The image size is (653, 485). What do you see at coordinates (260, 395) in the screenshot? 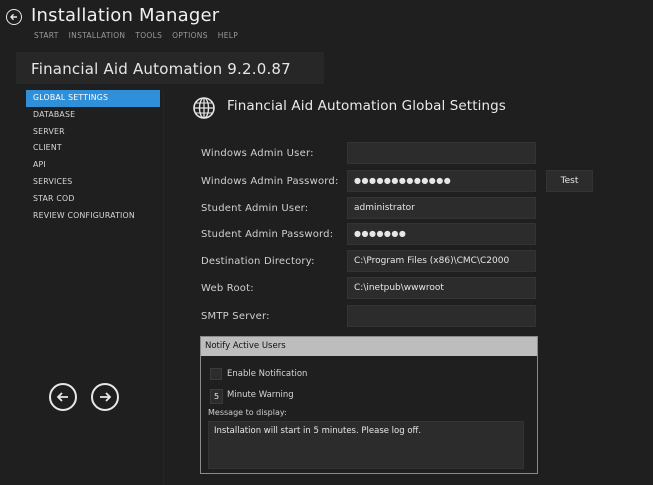
I see `minute-warning-label: Minute Warning` at bounding box center [260, 395].